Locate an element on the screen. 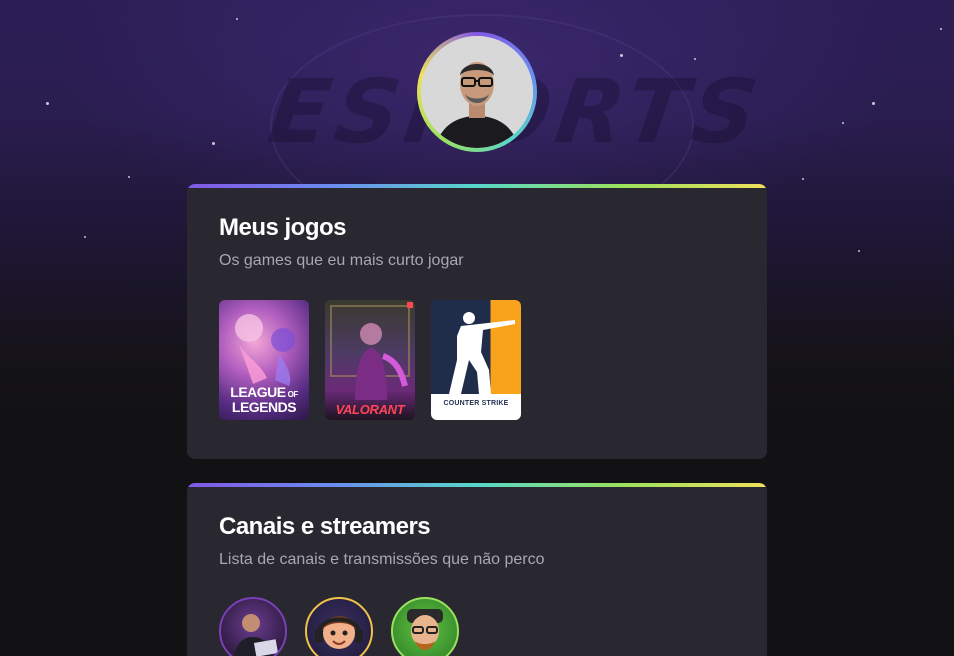 The height and width of the screenshot is (656, 954). counter-word: COUNTER is located at coordinates (461, 403).